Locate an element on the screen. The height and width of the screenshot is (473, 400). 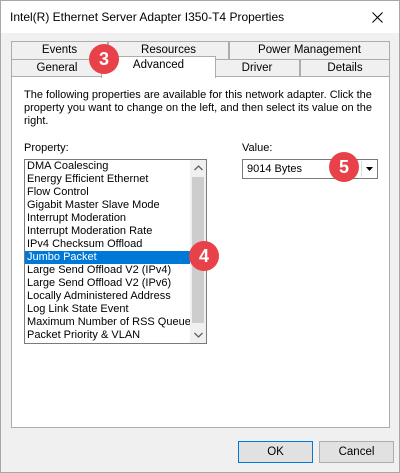
property-list-item: Gigabit Master Slave Mode is located at coordinates (108, 205).